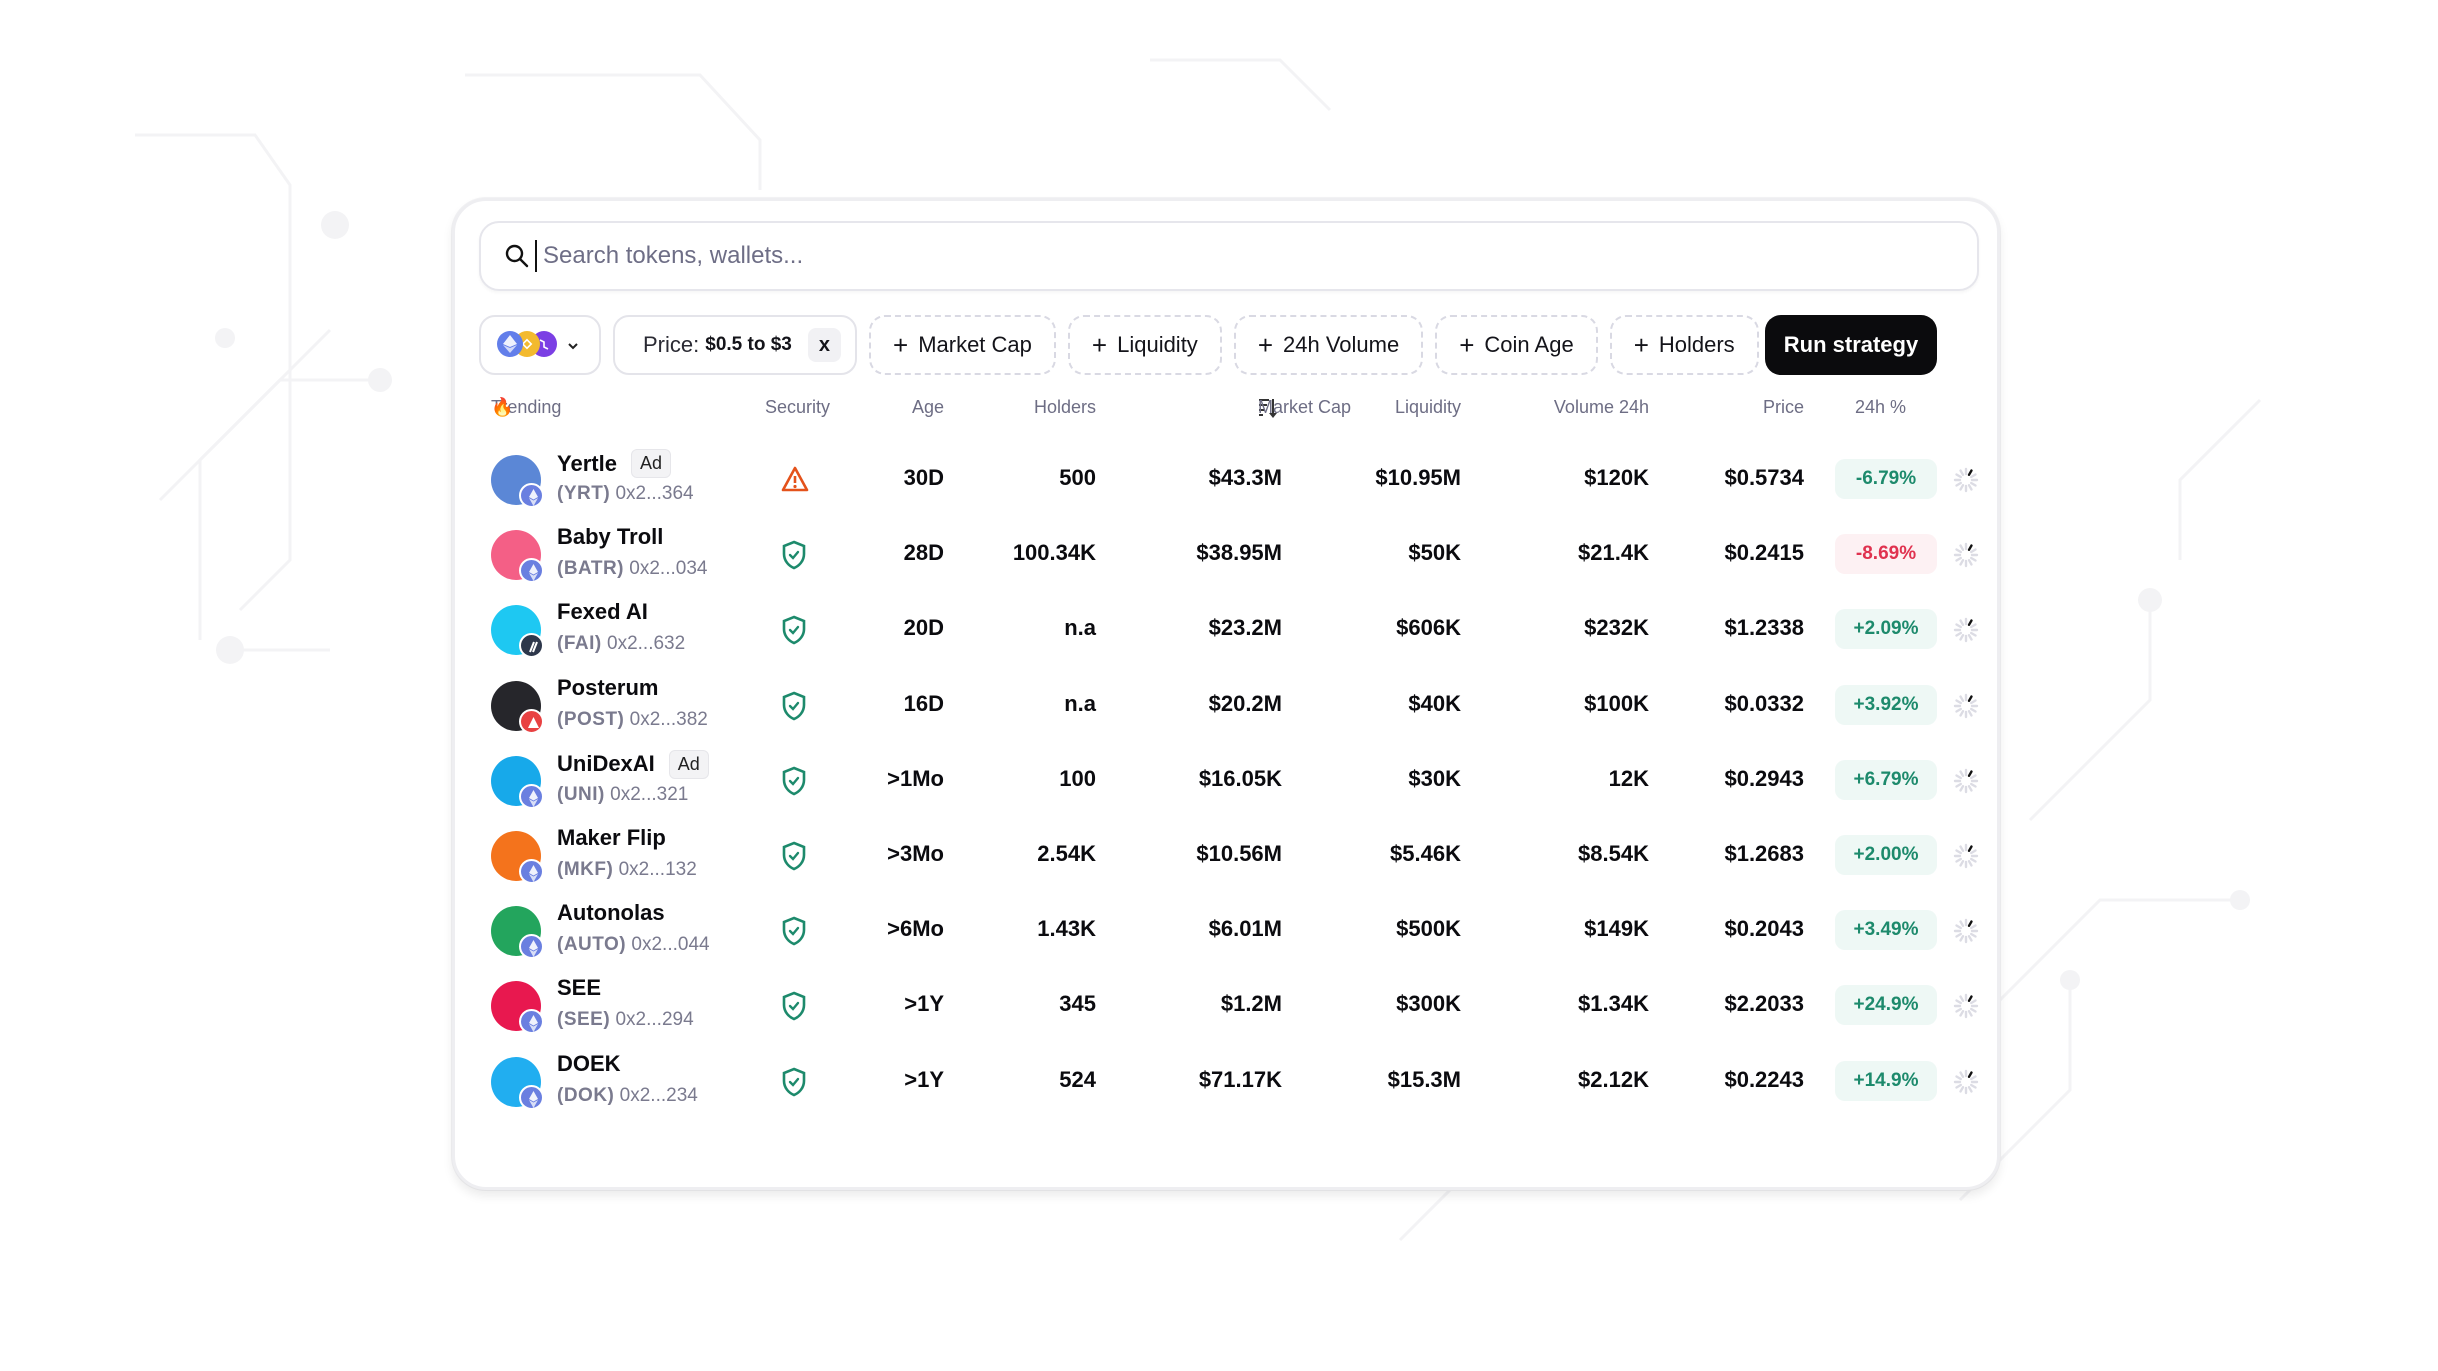 This screenshot has width=2438, height=1371. What do you see at coordinates (606, 764) in the screenshot?
I see `token-name: UniDexAI` at bounding box center [606, 764].